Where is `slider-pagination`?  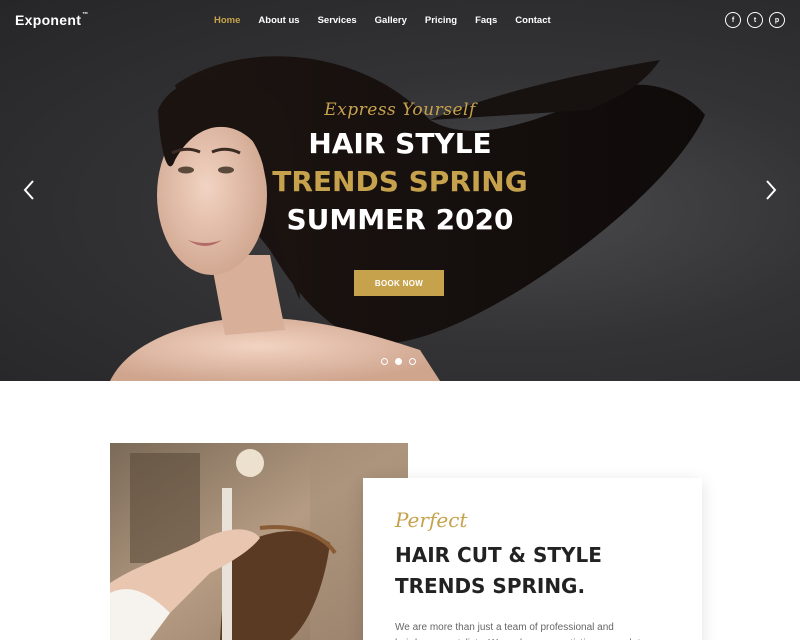 slider-pagination is located at coordinates (402, 361).